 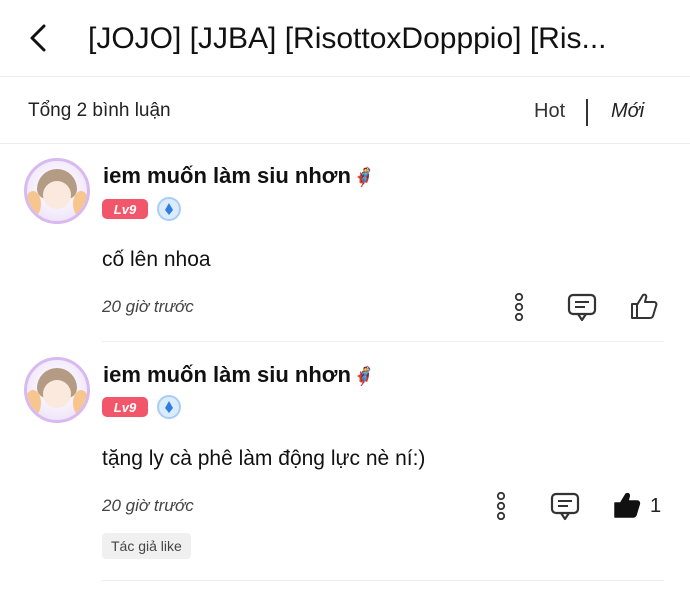 What do you see at coordinates (99, 110) in the screenshot?
I see `comment-total: Tổng 2 bình luận` at bounding box center [99, 110].